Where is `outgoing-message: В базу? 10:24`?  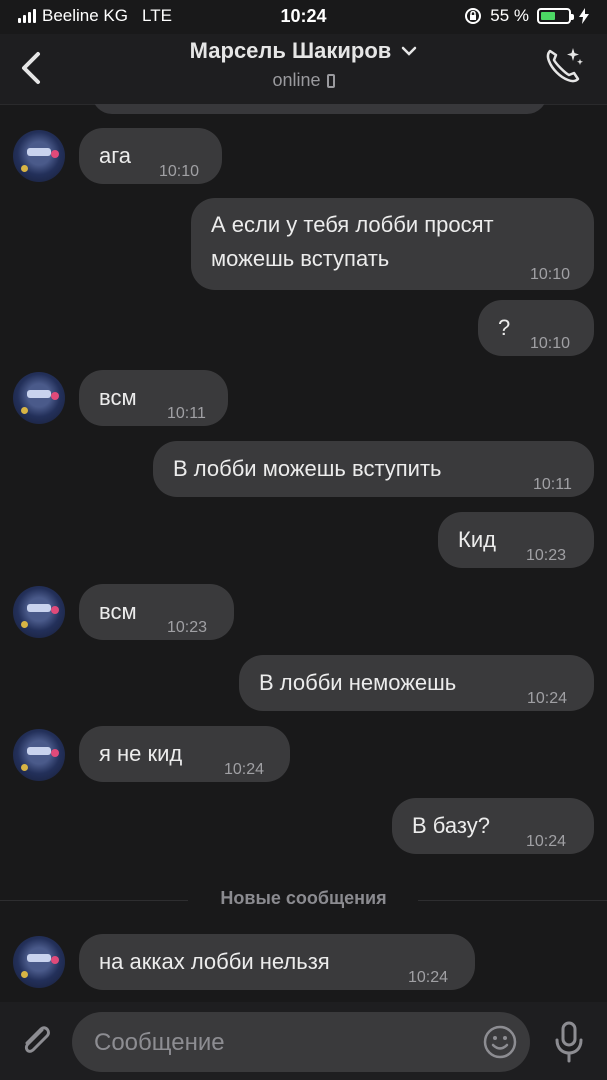
outgoing-message: В базу? 10:24 is located at coordinates (493, 826).